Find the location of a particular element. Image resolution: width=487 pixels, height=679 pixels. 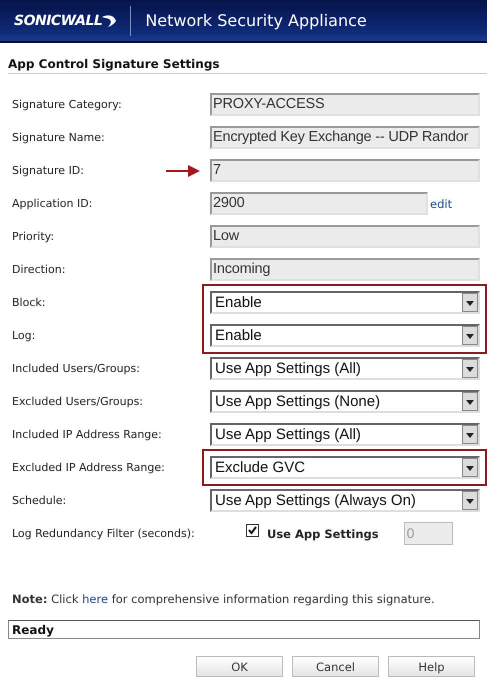

field-label: Log Redundancy Filter (seconds): is located at coordinates (103, 533).